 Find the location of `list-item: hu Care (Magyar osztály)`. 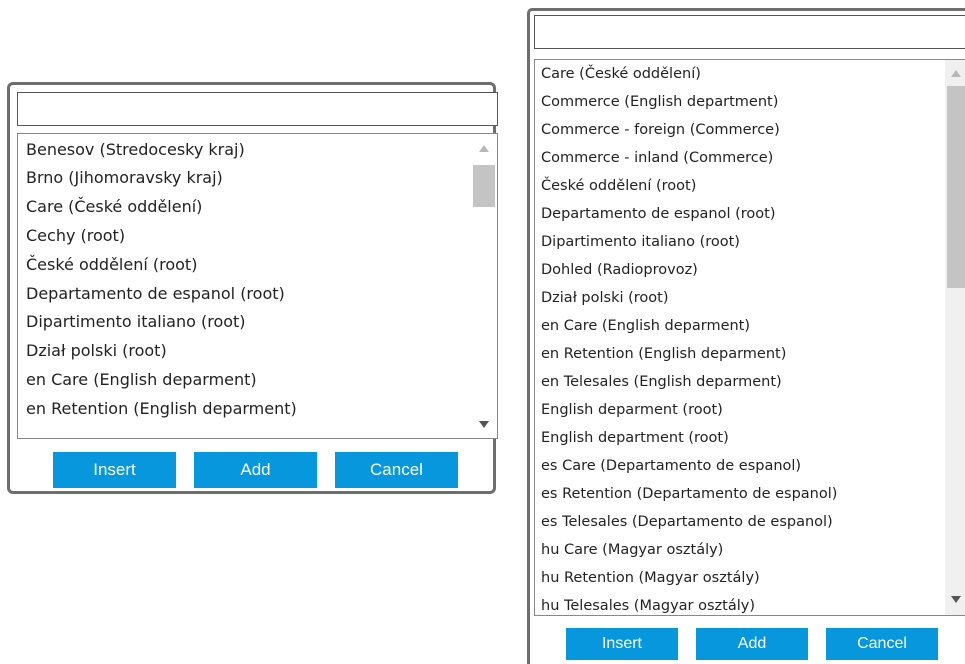

list-item: hu Care (Magyar osztály) is located at coordinates (632, 550).